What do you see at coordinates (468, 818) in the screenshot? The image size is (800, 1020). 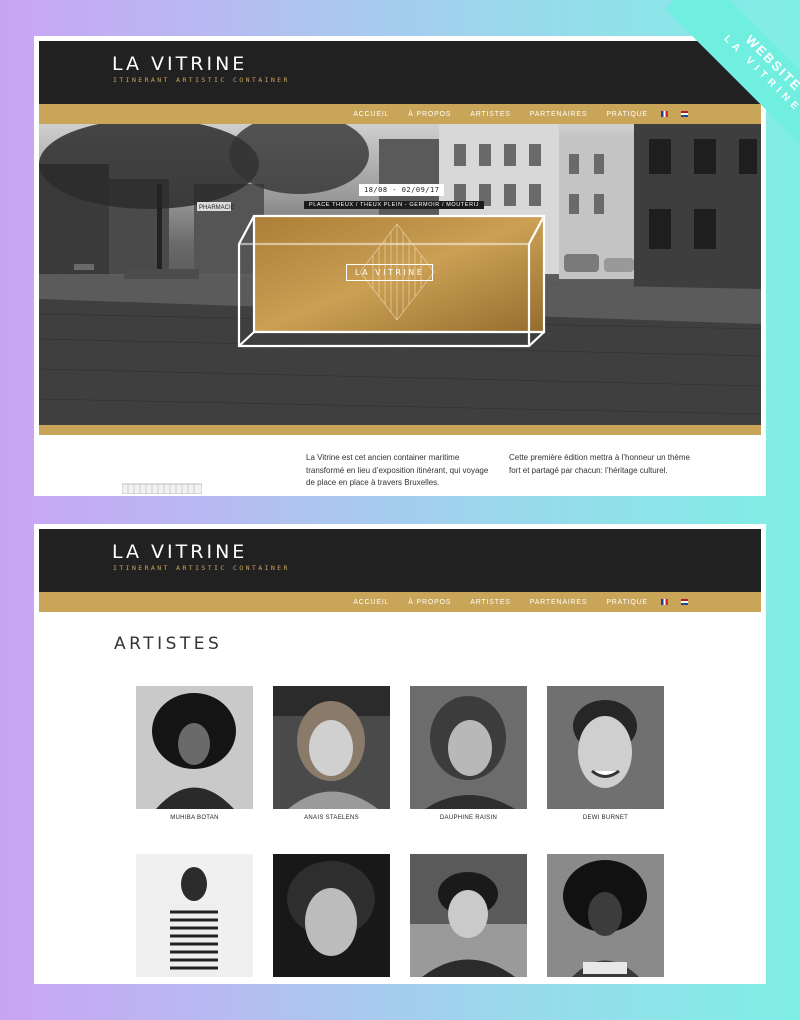 I see `artist-name: DAUPHINE RAISIN` at bounding box center [468, 818].